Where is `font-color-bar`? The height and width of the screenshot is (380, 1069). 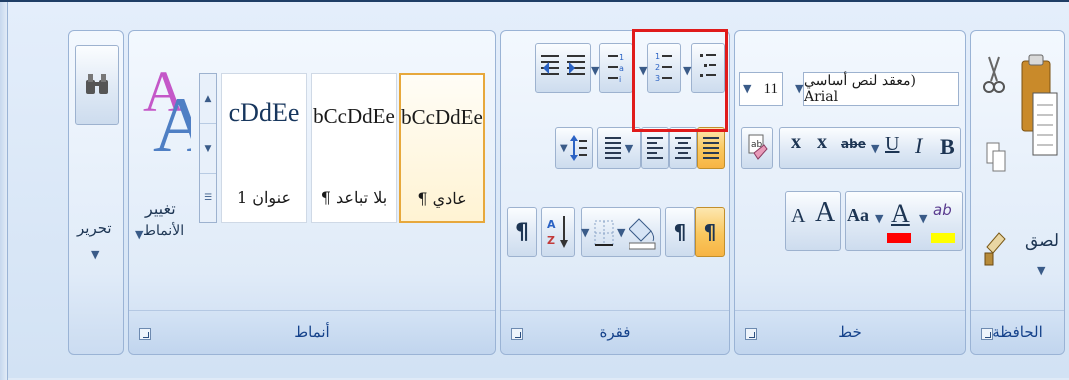
font-color-bar is located at coordinates (899, 238).